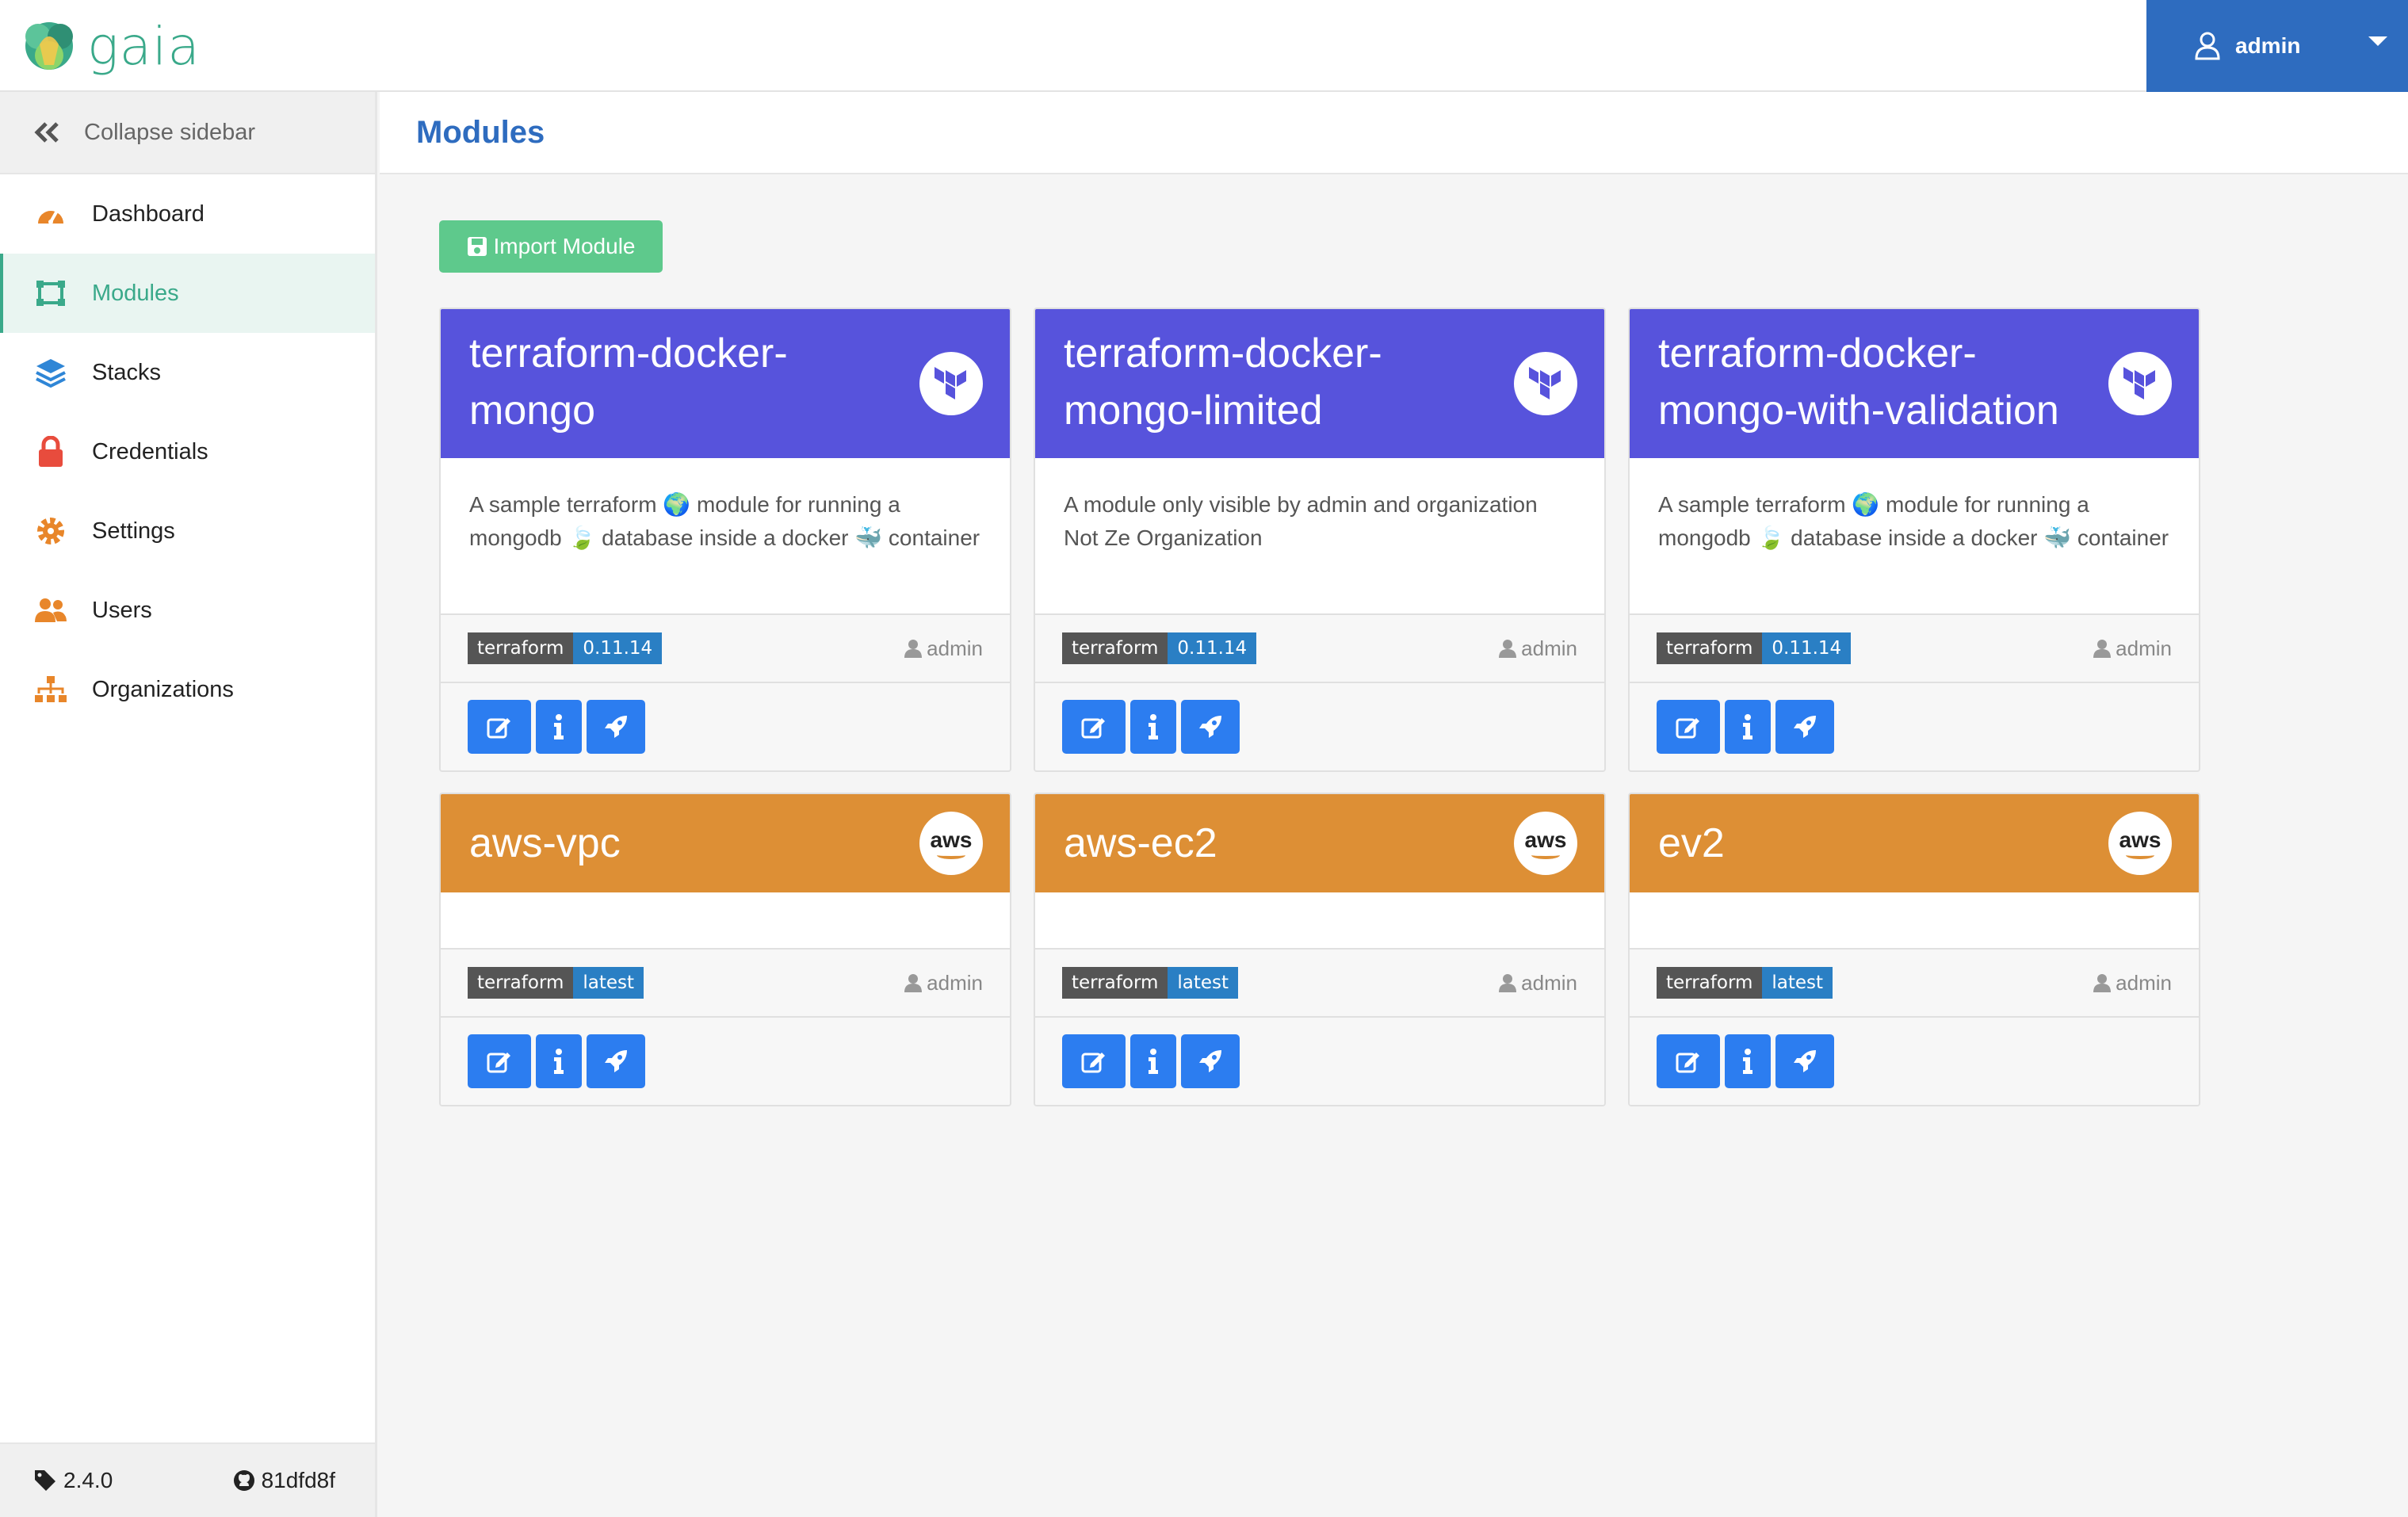 The width and height of the screenshot is (2408, 1517). Describe the element at coordinates (134, 531) in the screenshot. I see `sidebar-item-label: Settings` at that location.